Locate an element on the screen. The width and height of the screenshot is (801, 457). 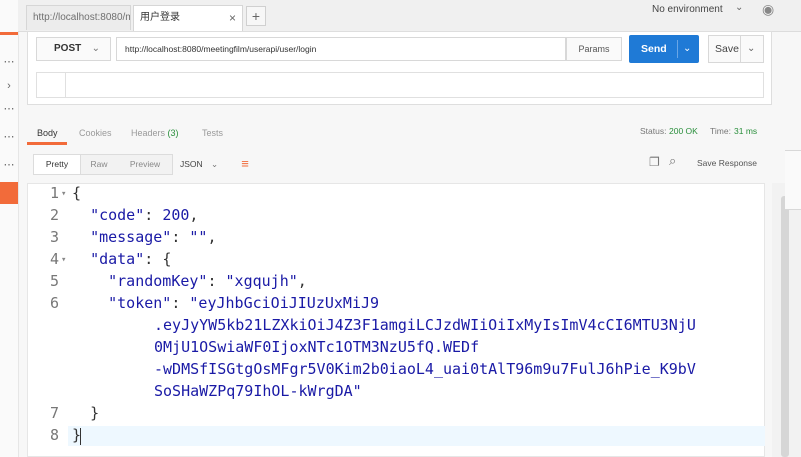
new-tab-plus-icon: + is located at coordinates (256, 16).